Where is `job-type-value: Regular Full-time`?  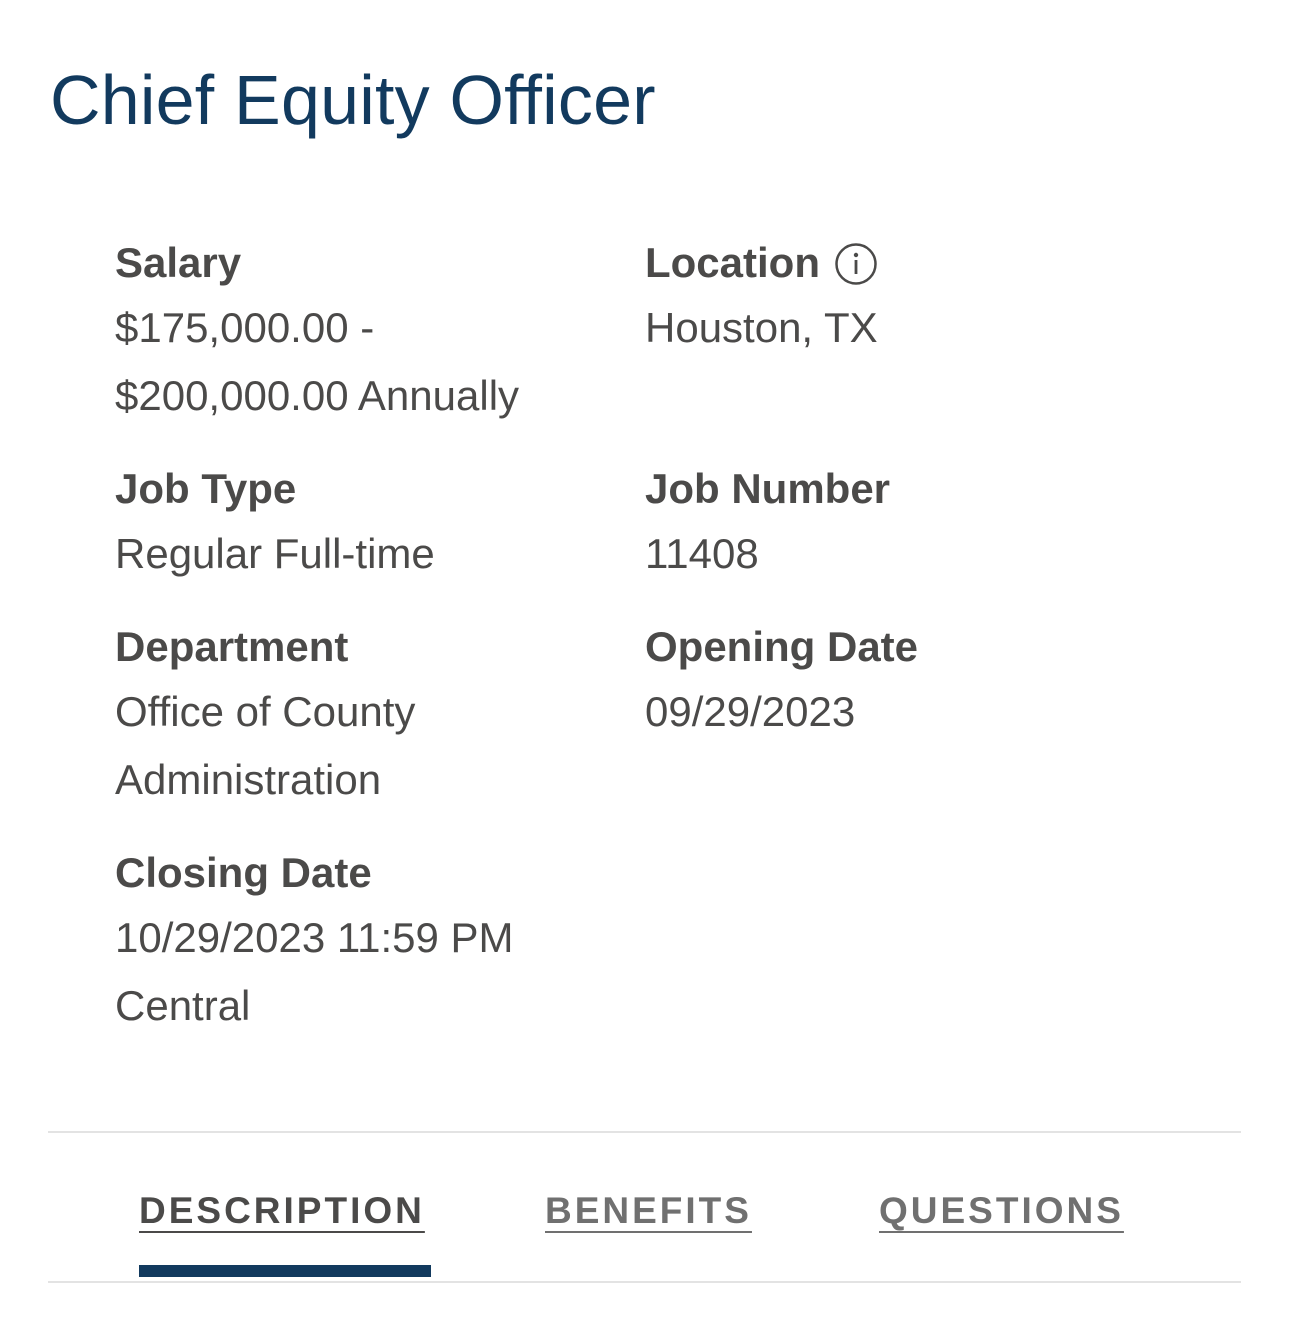
job-type-value: Regular Full-time is located at coordinates (275, 553).